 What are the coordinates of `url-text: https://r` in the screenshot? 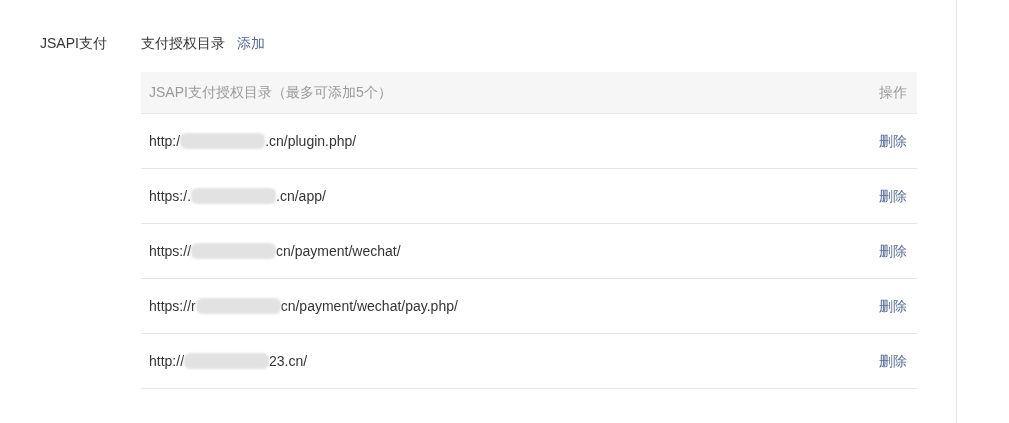 It's located at (172, 306).